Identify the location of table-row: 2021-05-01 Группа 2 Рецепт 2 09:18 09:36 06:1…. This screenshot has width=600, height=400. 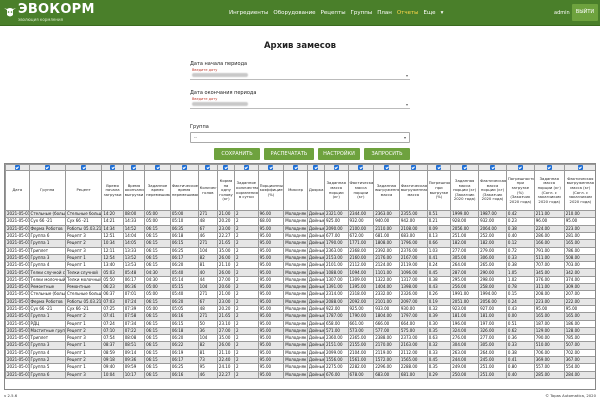
(300, 360).